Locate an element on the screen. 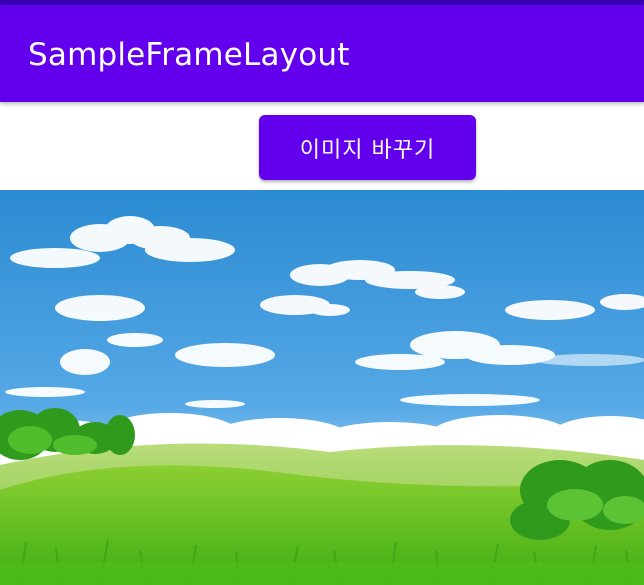 This screenshot has height=585, width=644. app-title: SampleFrameLayout is located at coordinates (189, 55).